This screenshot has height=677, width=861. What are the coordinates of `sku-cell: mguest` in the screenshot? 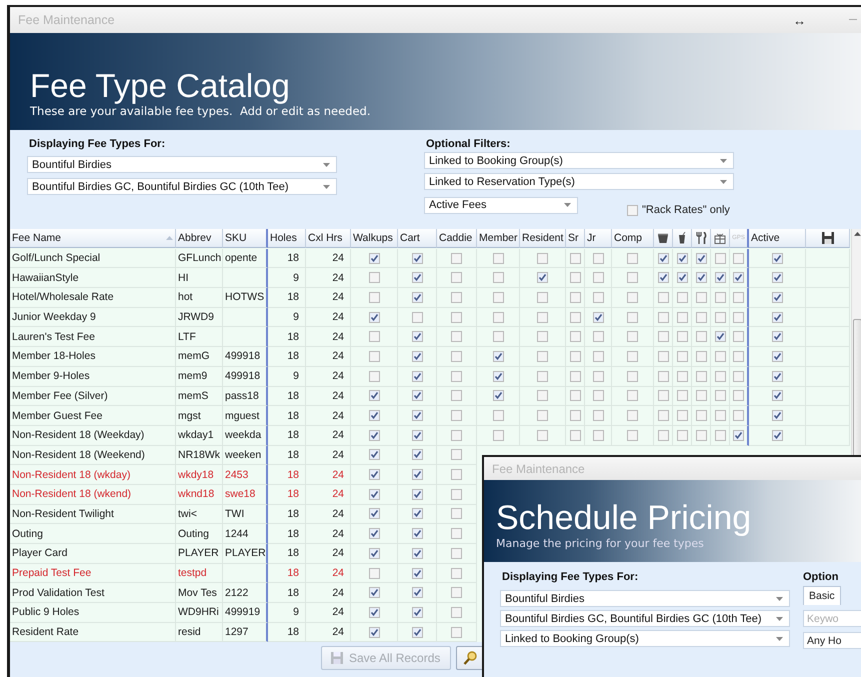 It's located at (245, 416).